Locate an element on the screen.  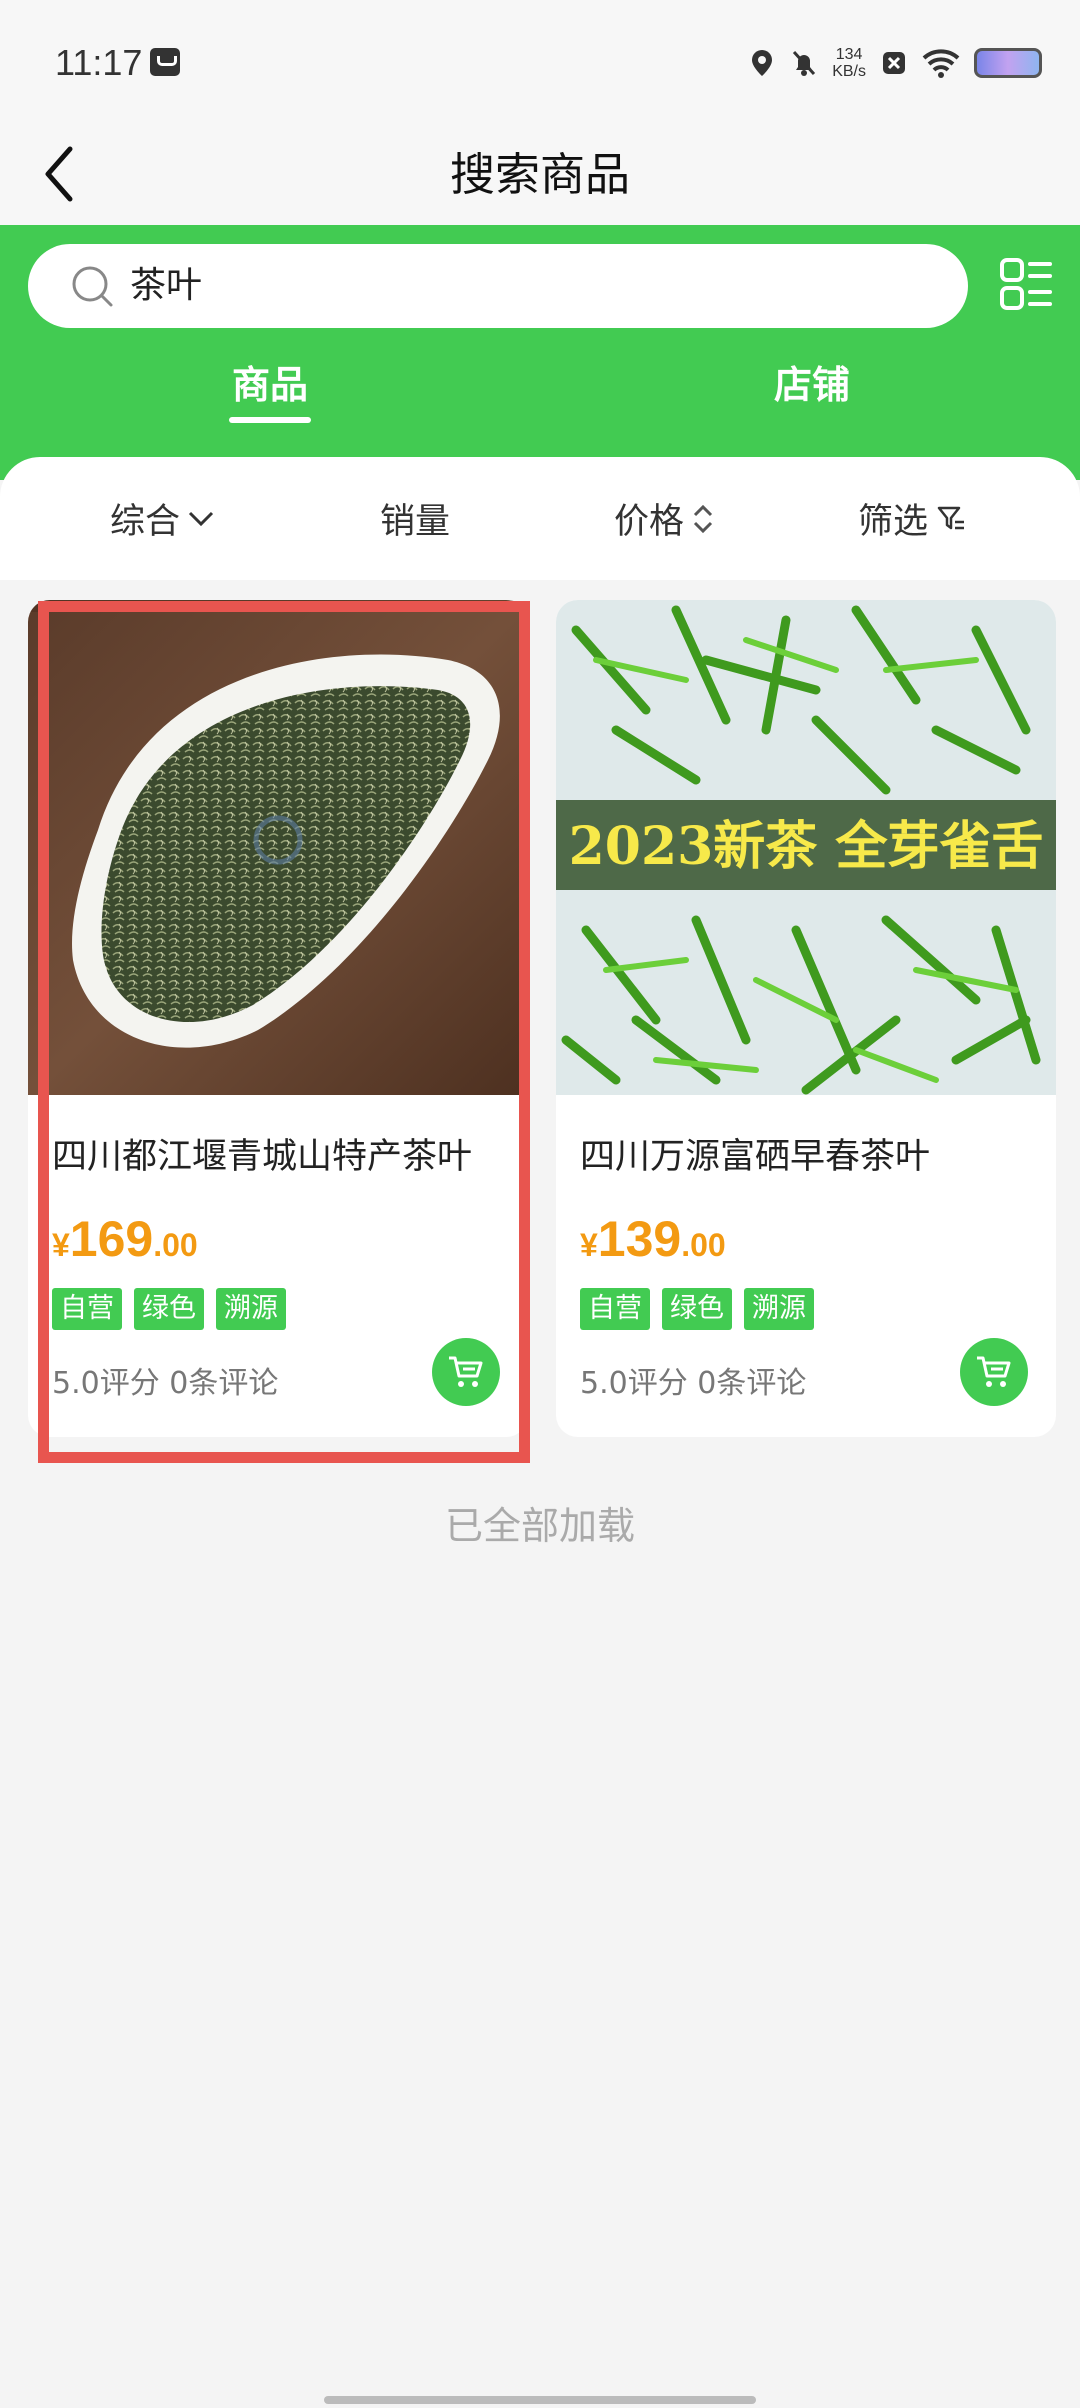
price-currency: ¥ is located at coordinates (589, 1245).